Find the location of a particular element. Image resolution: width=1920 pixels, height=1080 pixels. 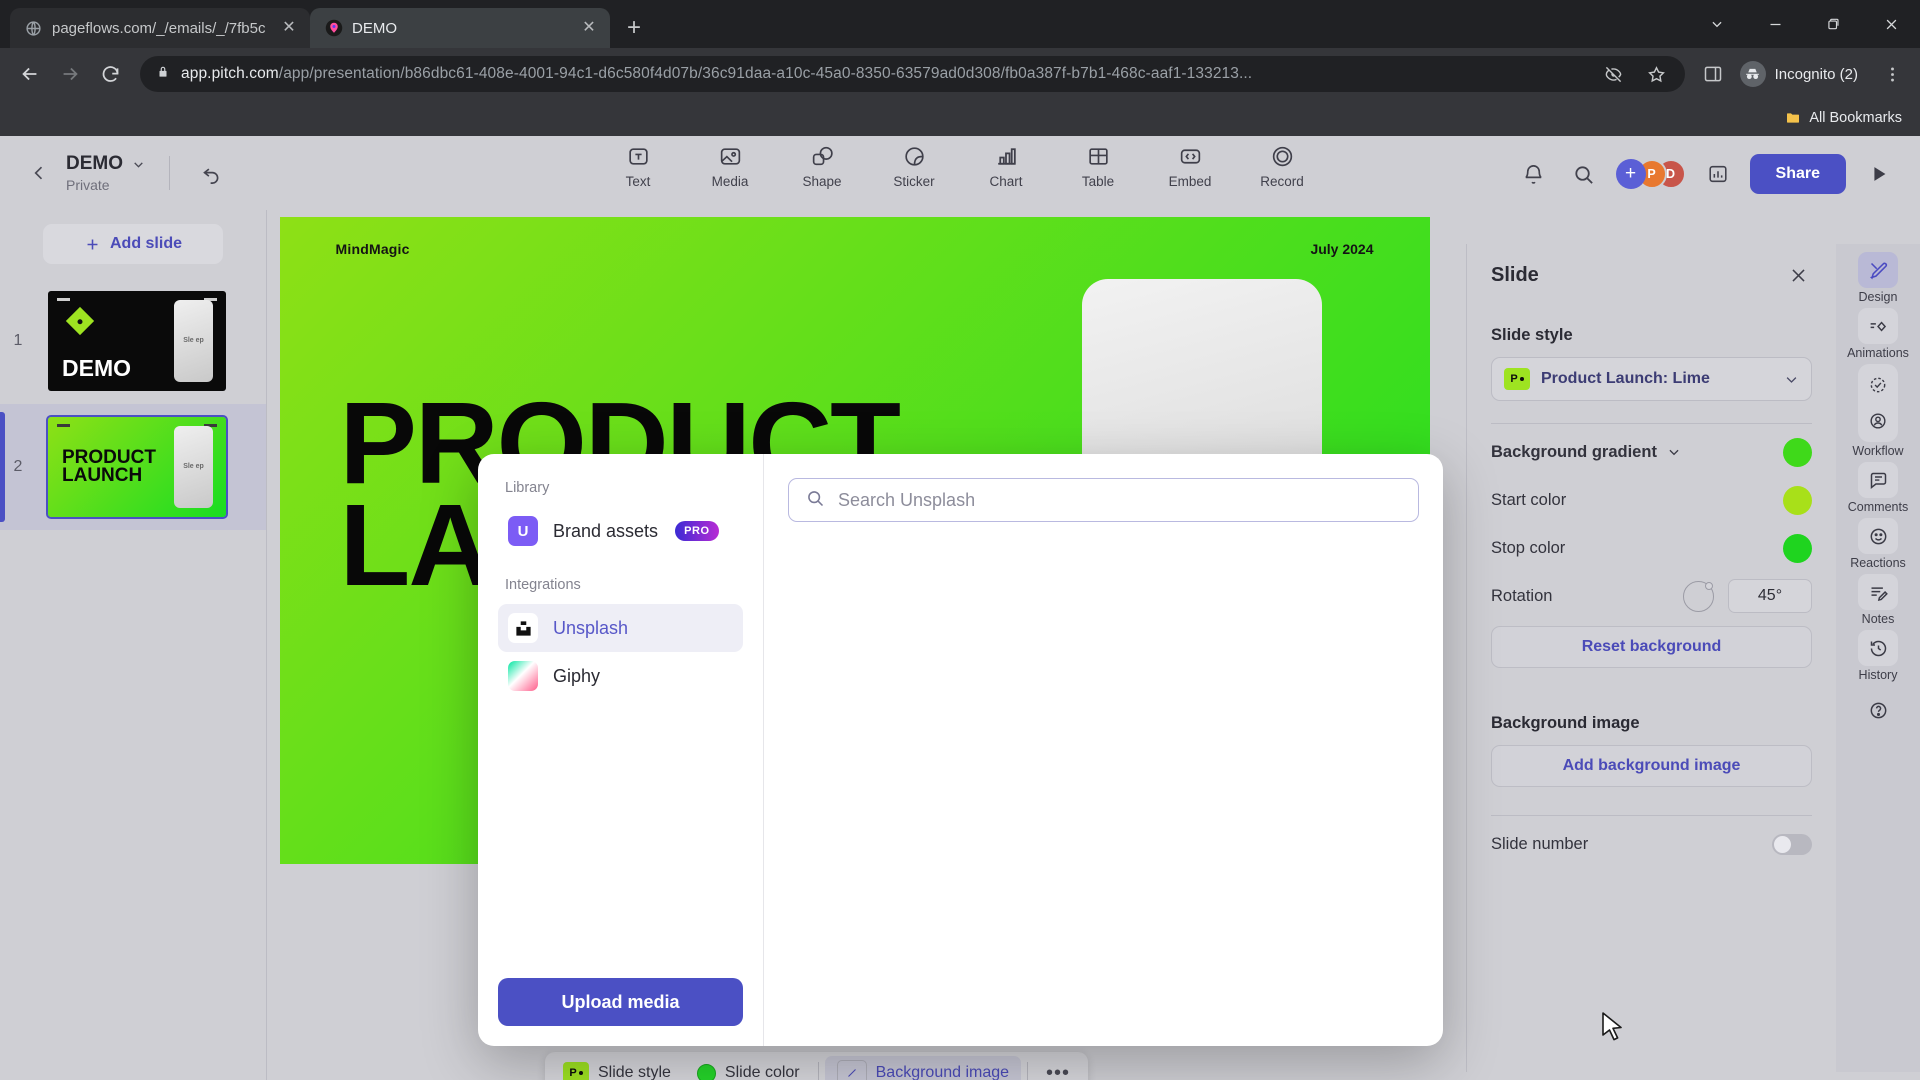

forward-button is located at coordinates (70, 74).